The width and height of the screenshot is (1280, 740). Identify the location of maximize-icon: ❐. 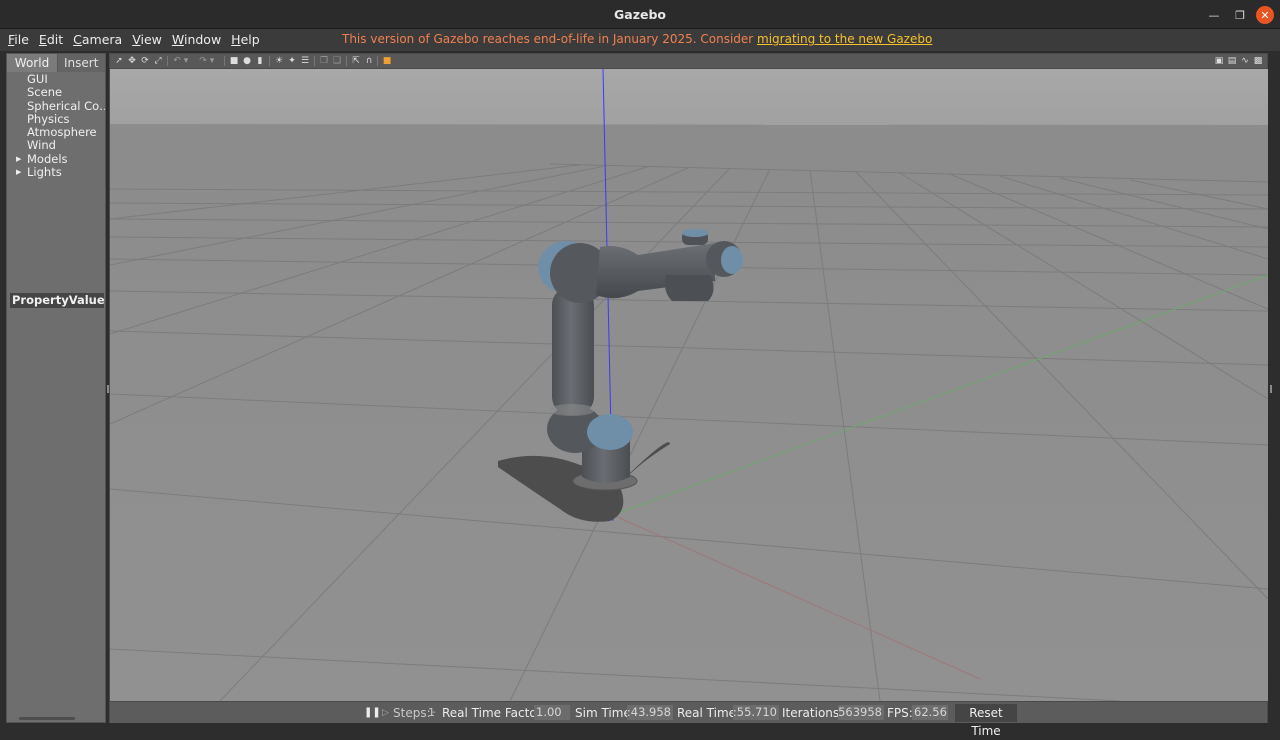
(1240, 15).